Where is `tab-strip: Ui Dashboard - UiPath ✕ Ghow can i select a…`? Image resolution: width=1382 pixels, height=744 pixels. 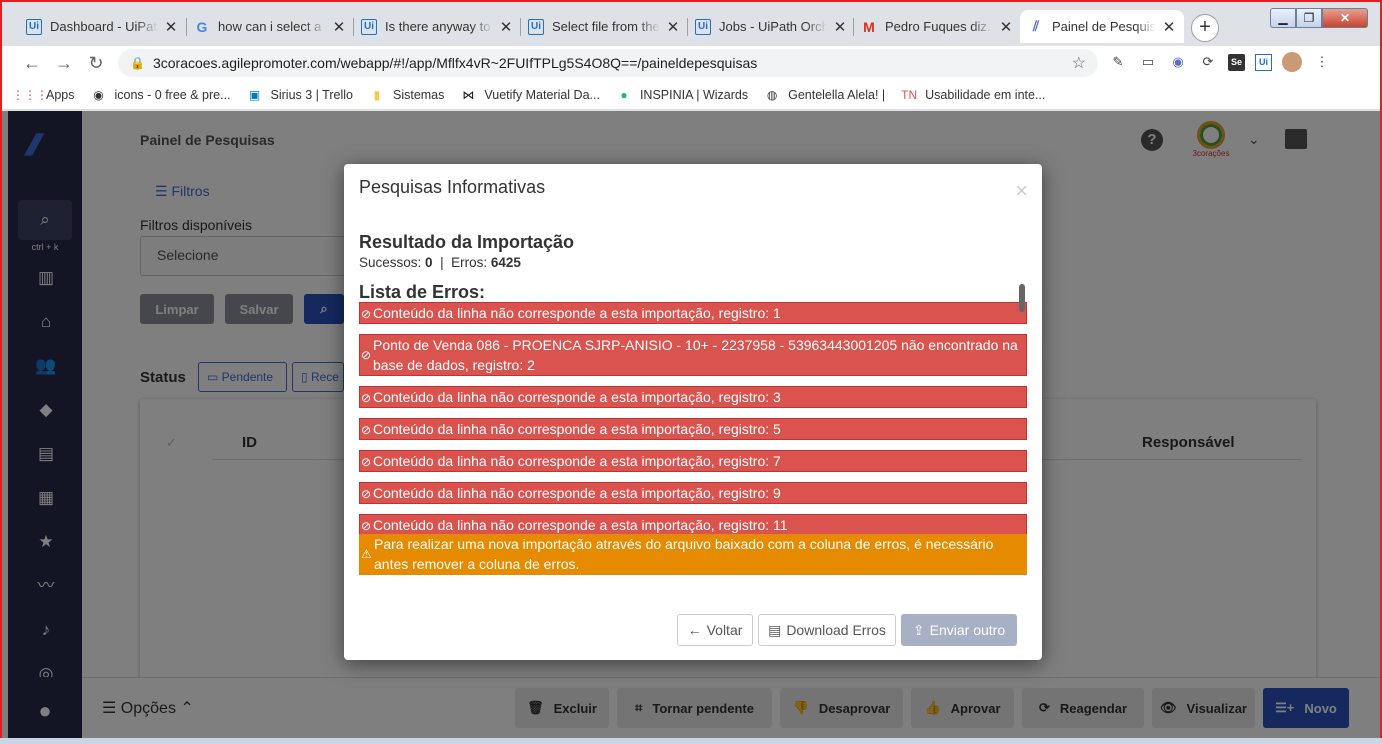
tab-strip: Ui Dashboard - UiPath ✕ Ghow can i select a… is located at coordinates (691, 24).